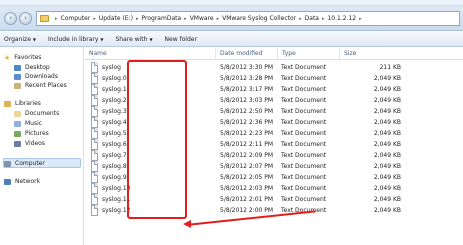 The image size is (463, 245). Describe the element at coordinates (7, 181) in the screenshot. I see `network-icon` at that location.